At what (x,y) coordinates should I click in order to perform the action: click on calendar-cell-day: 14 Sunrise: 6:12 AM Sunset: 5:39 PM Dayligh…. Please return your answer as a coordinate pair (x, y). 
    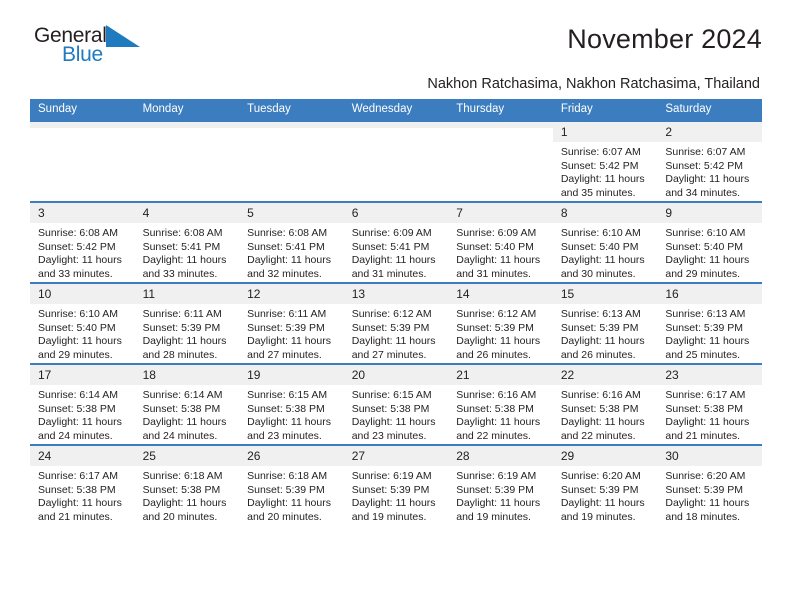
    Looking at the image, I should click on (500, 323).